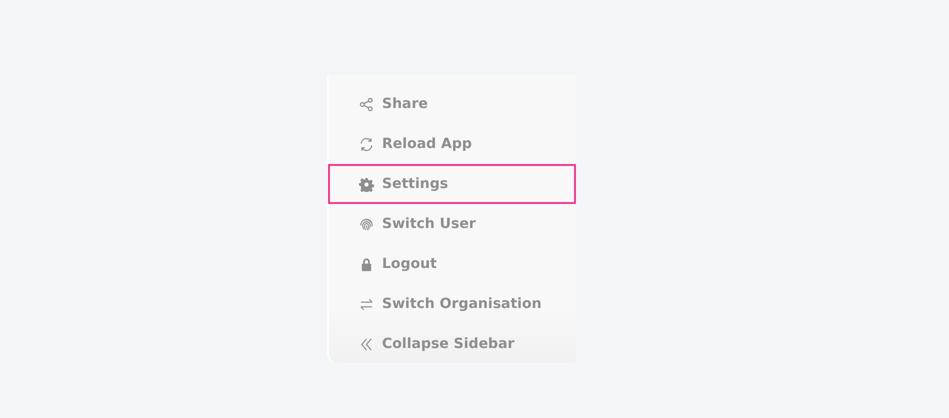  Describe the element at coordinates (366, 264) in the screenshot. I see `lock-icon` at that location.